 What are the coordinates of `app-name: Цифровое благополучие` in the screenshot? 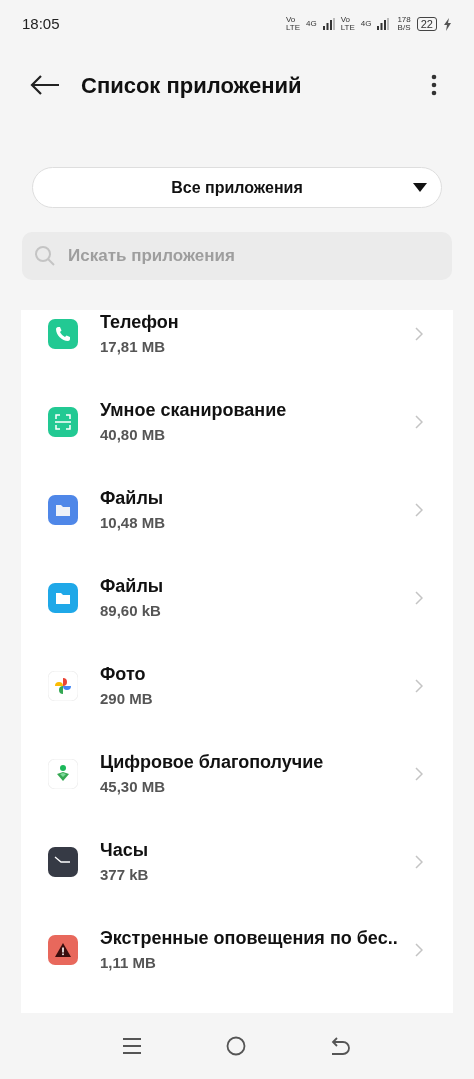 It's located at (212, 762).